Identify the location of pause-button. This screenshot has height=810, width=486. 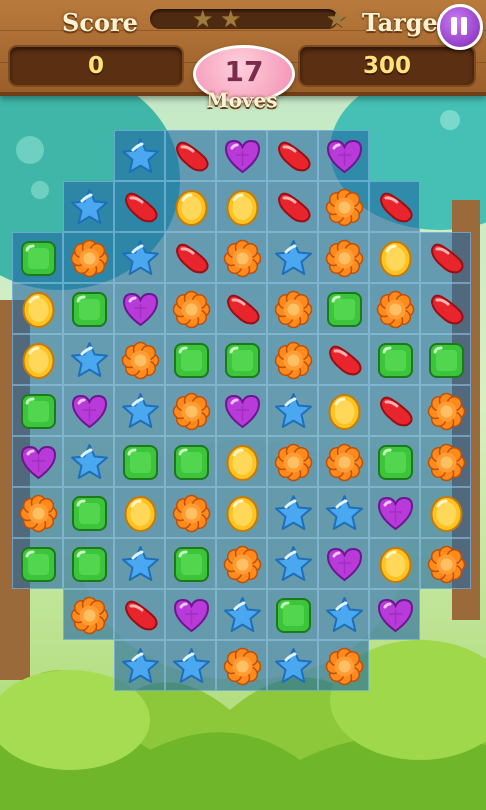
(460, 27).